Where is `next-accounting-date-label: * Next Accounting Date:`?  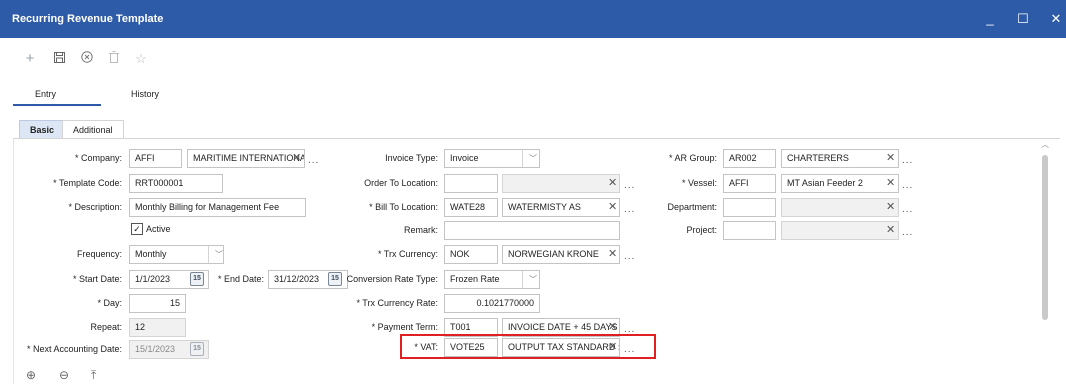
next-accounting-date-label: * Next Accounting Date: is located at coordinates (74, 349).